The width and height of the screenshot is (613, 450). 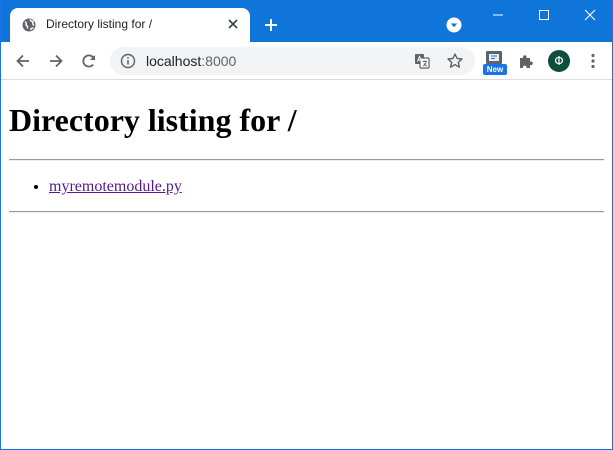 I want to click on url-text: localhost:8000, so click(x=191, y=61).